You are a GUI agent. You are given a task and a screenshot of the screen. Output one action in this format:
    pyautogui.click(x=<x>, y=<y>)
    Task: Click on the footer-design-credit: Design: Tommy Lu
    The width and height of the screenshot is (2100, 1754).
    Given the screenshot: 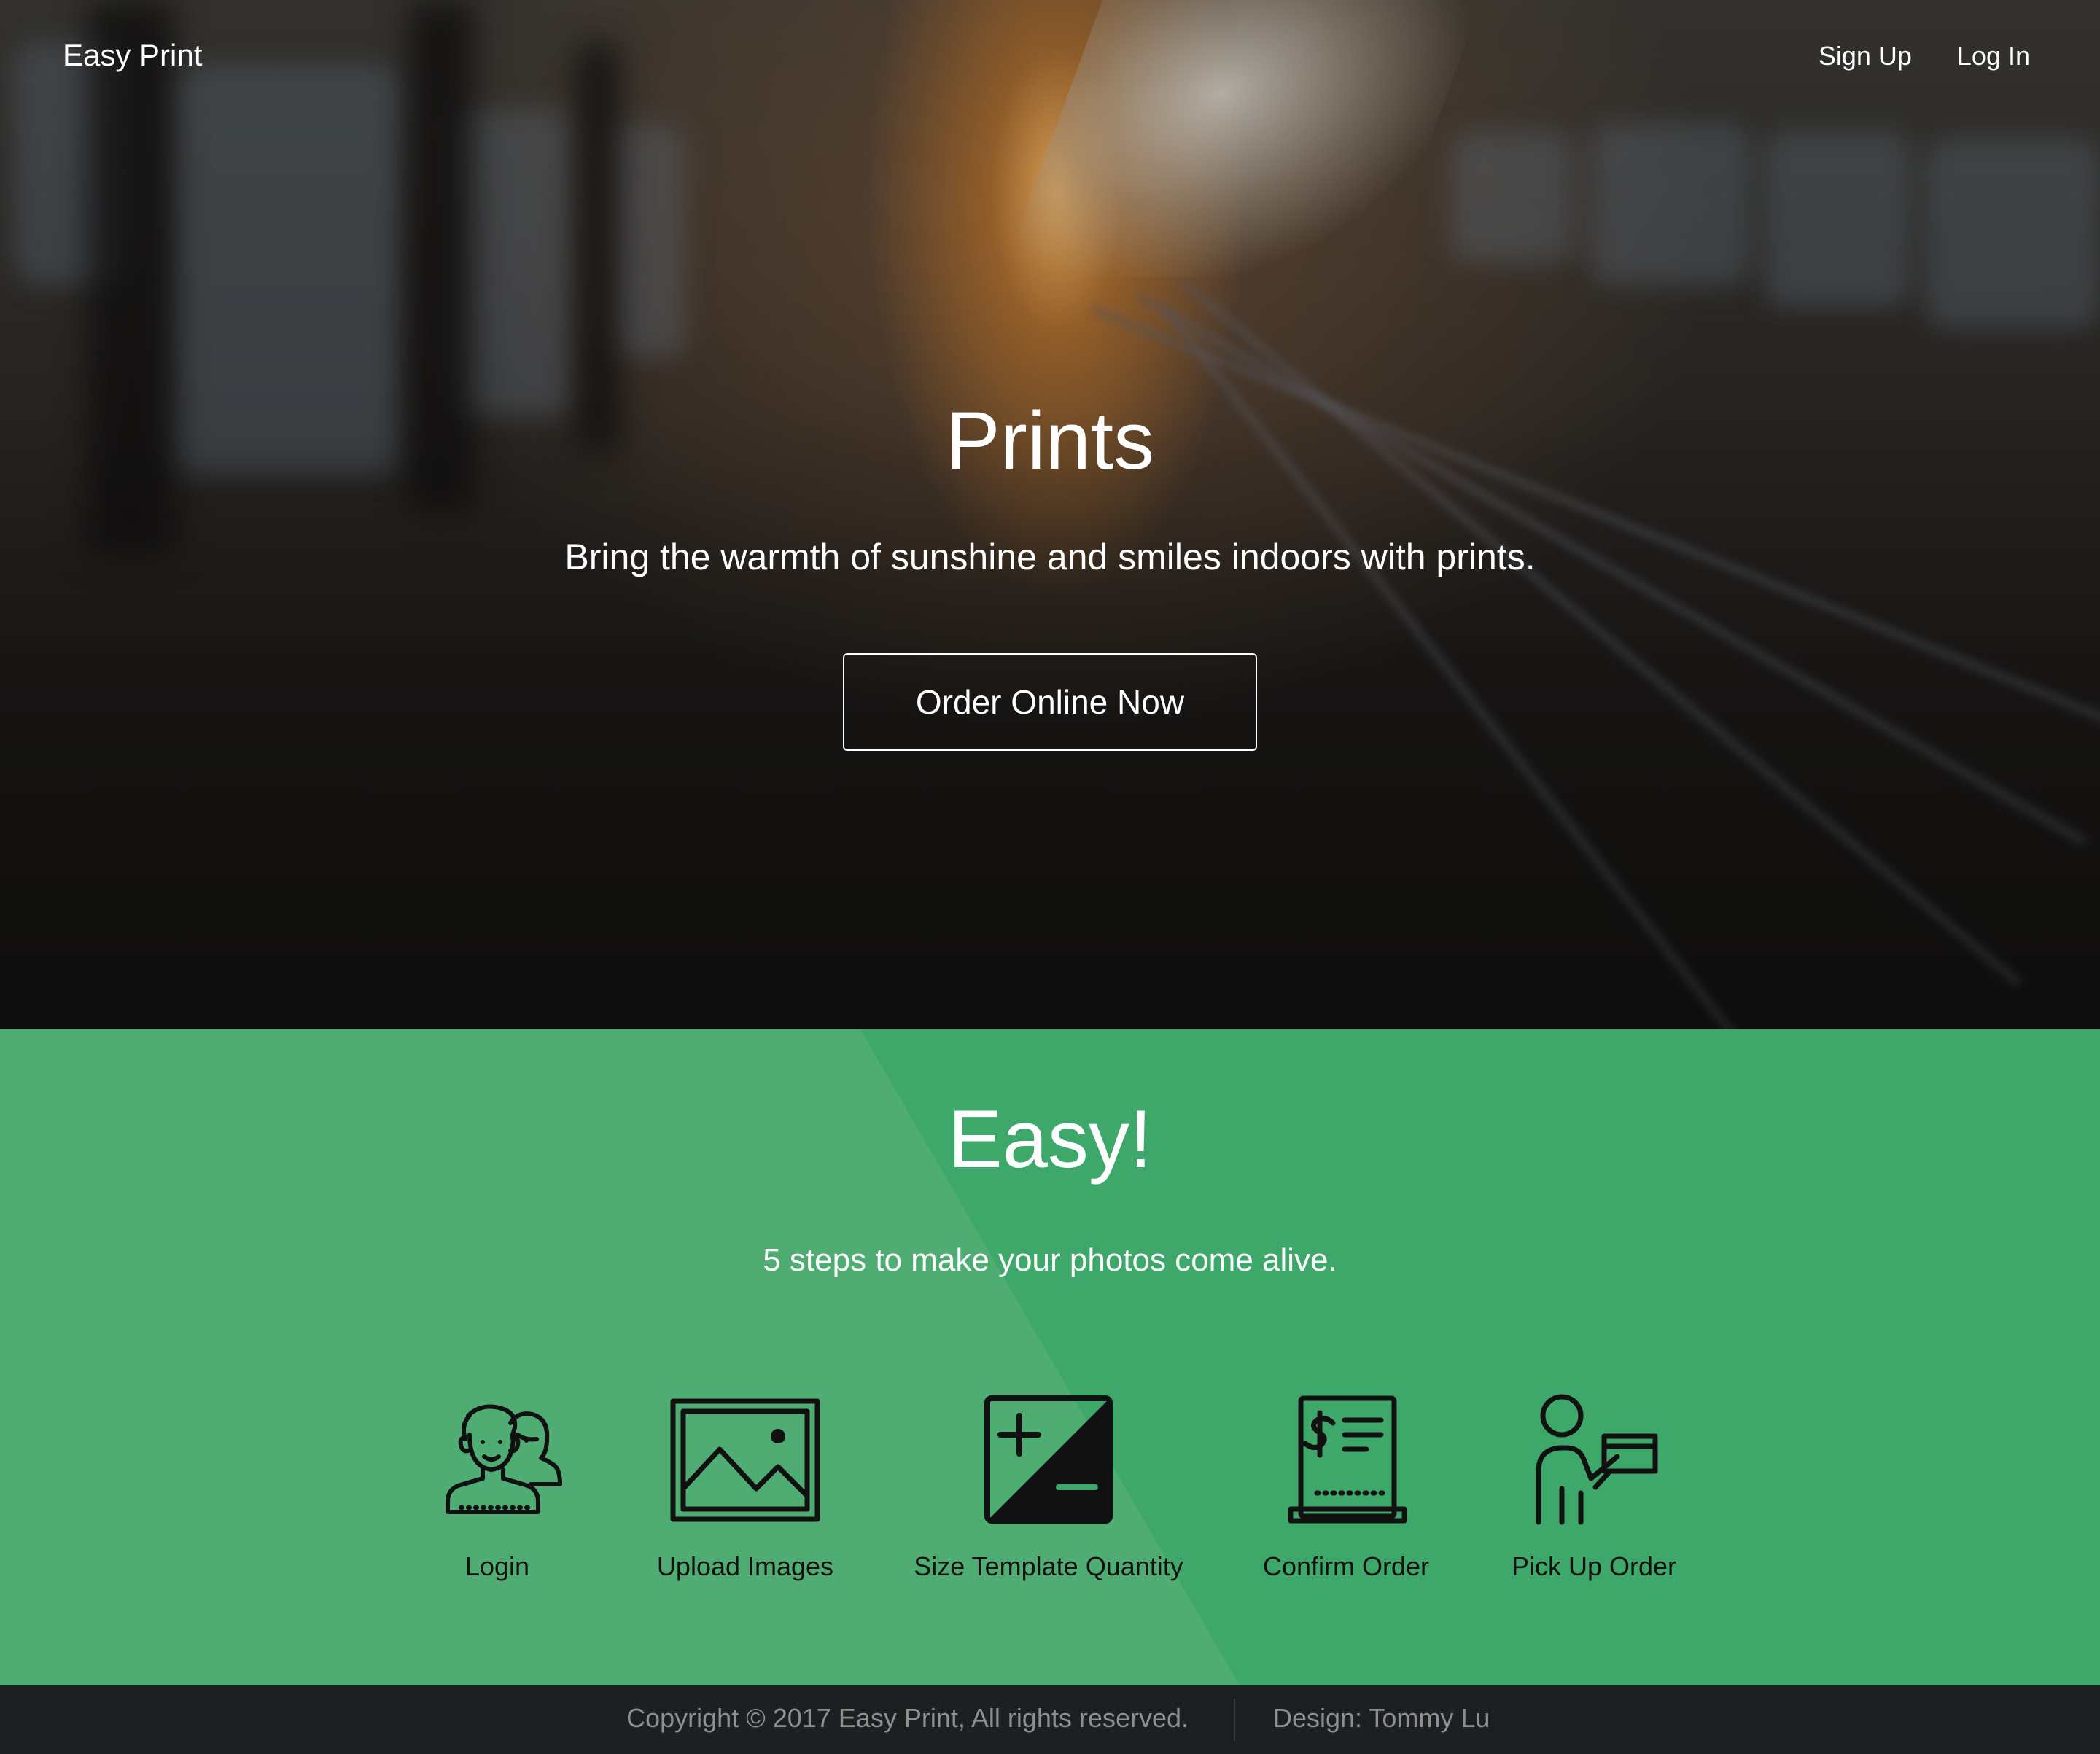 What is the action you would take?
    pyautogui.click(x=1381, y=1718)
    